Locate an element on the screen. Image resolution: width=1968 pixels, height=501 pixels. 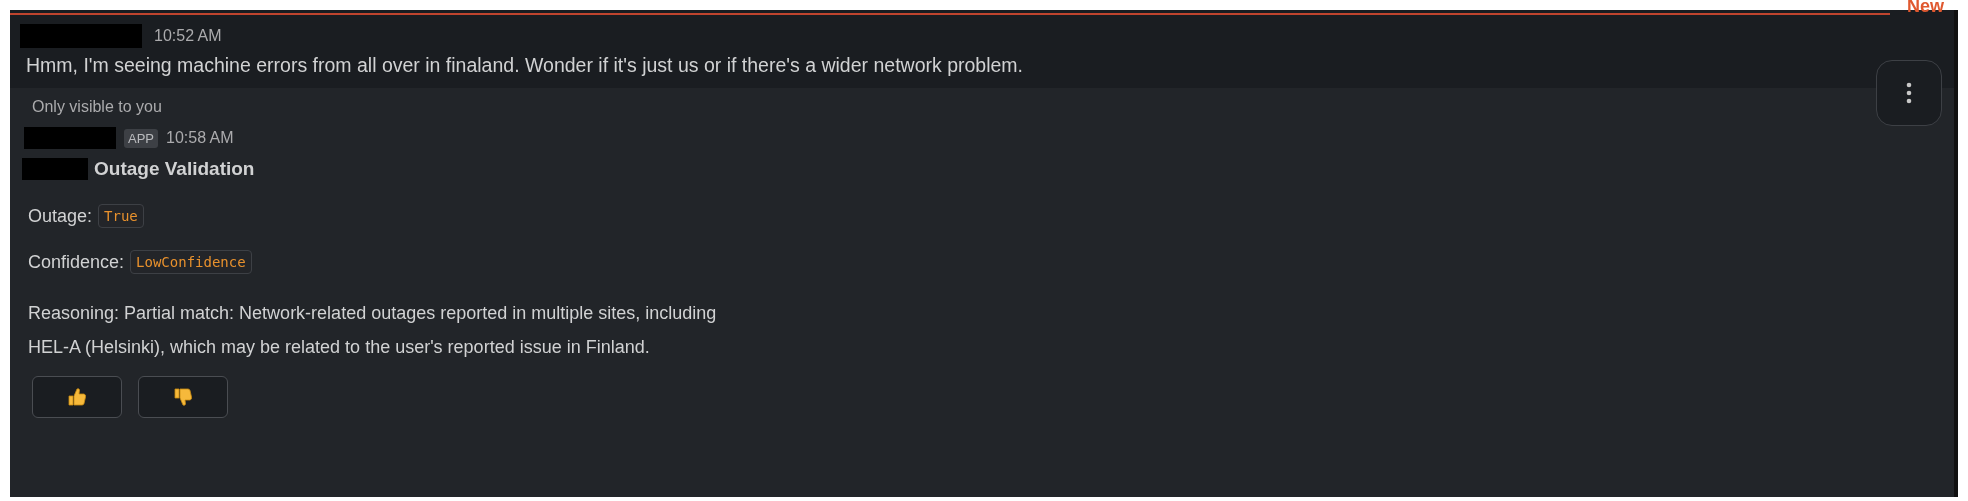
field-label: Outage: is located at coordinates (60, 216).